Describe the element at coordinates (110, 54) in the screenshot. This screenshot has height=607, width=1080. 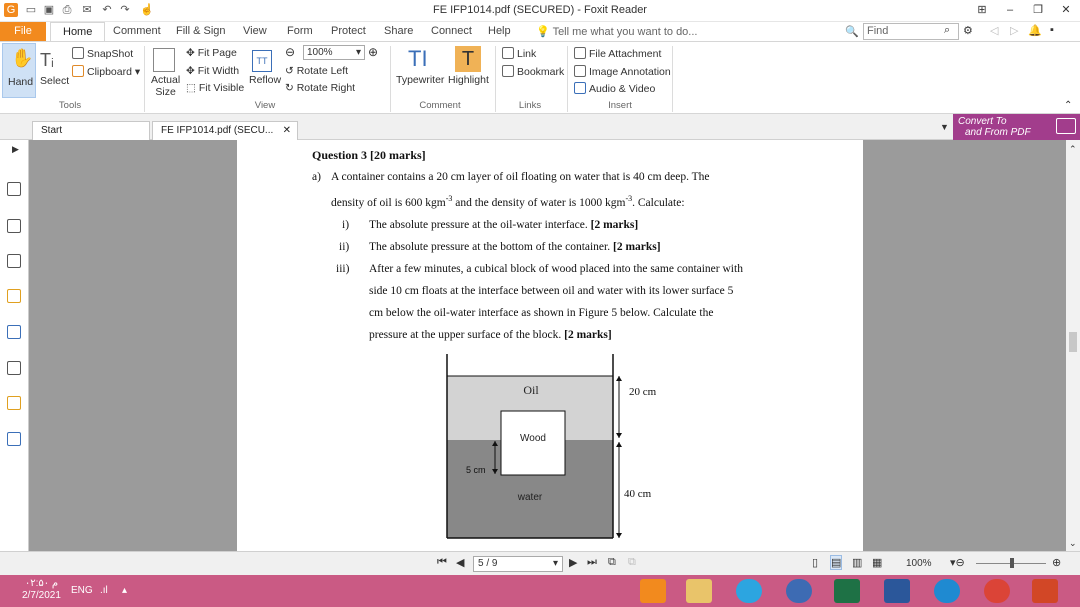
I see `snapshot-label: SnapShot` at that location.